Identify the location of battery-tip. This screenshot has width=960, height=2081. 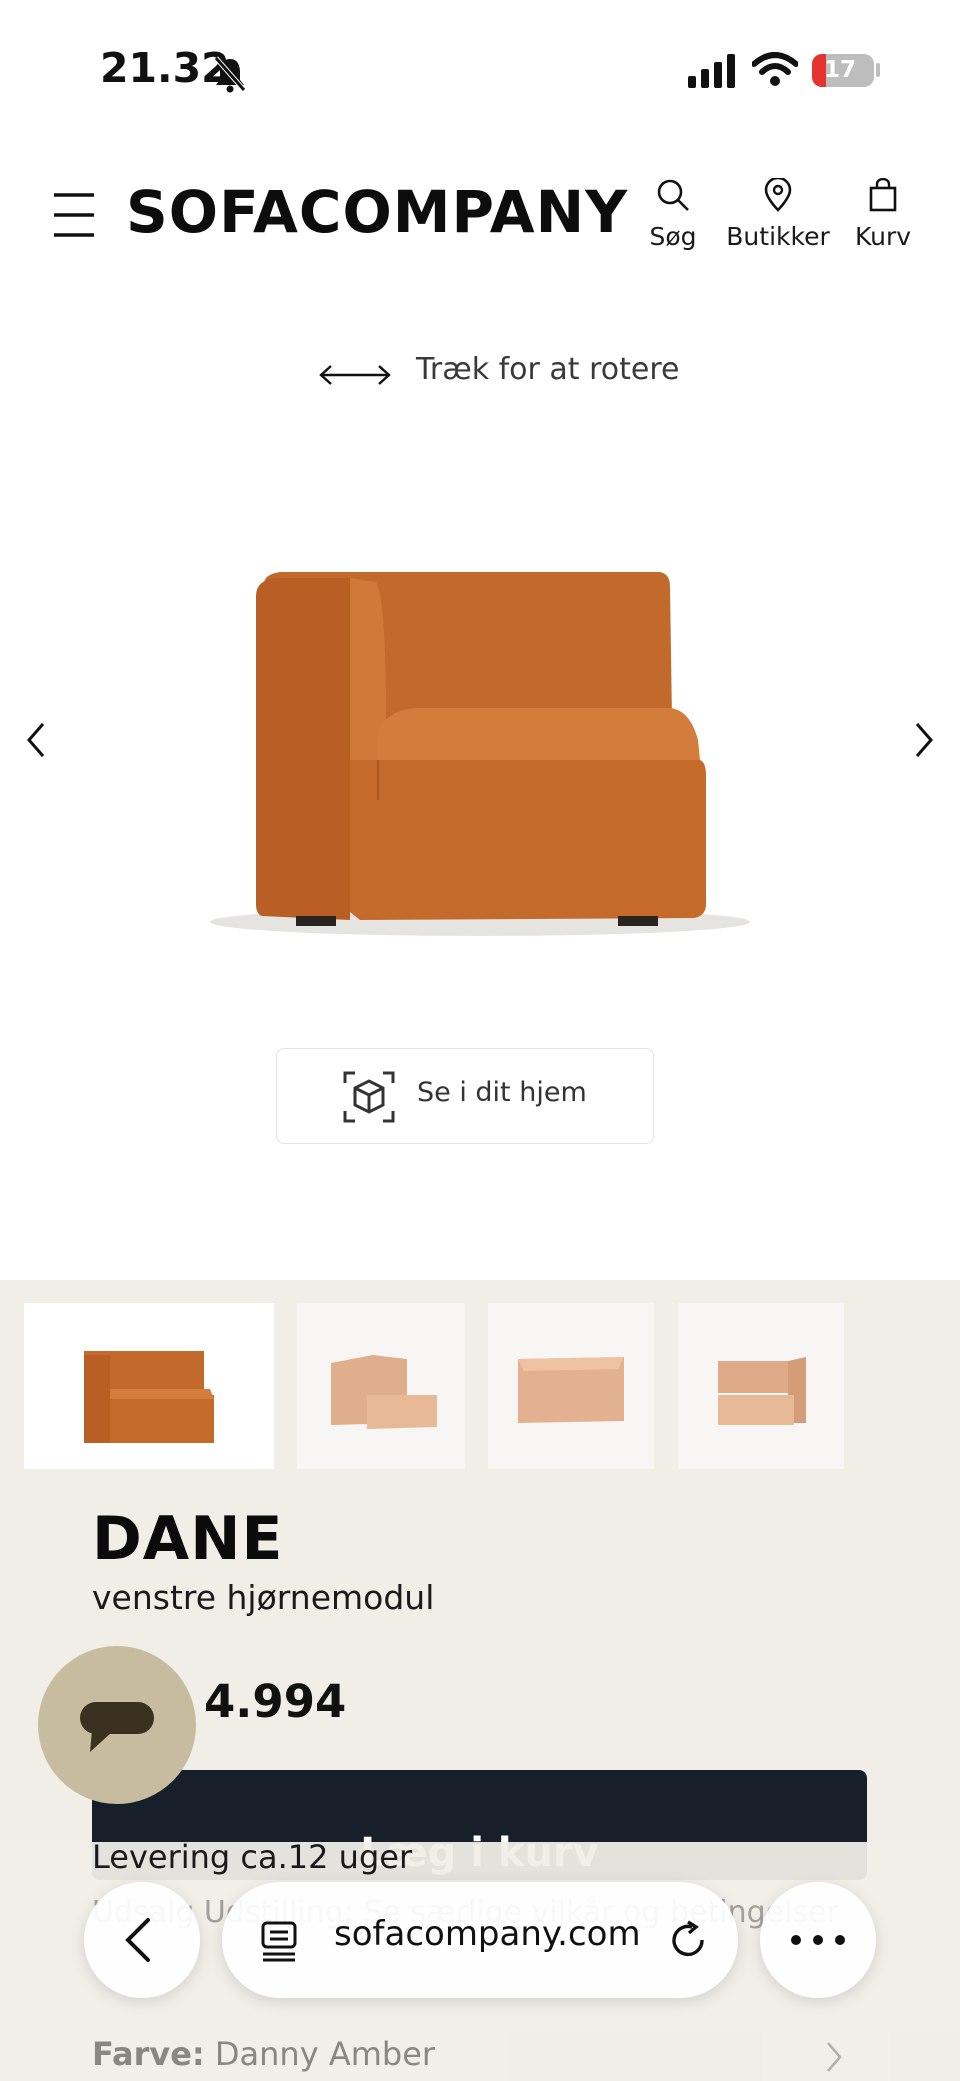
(878, 70).